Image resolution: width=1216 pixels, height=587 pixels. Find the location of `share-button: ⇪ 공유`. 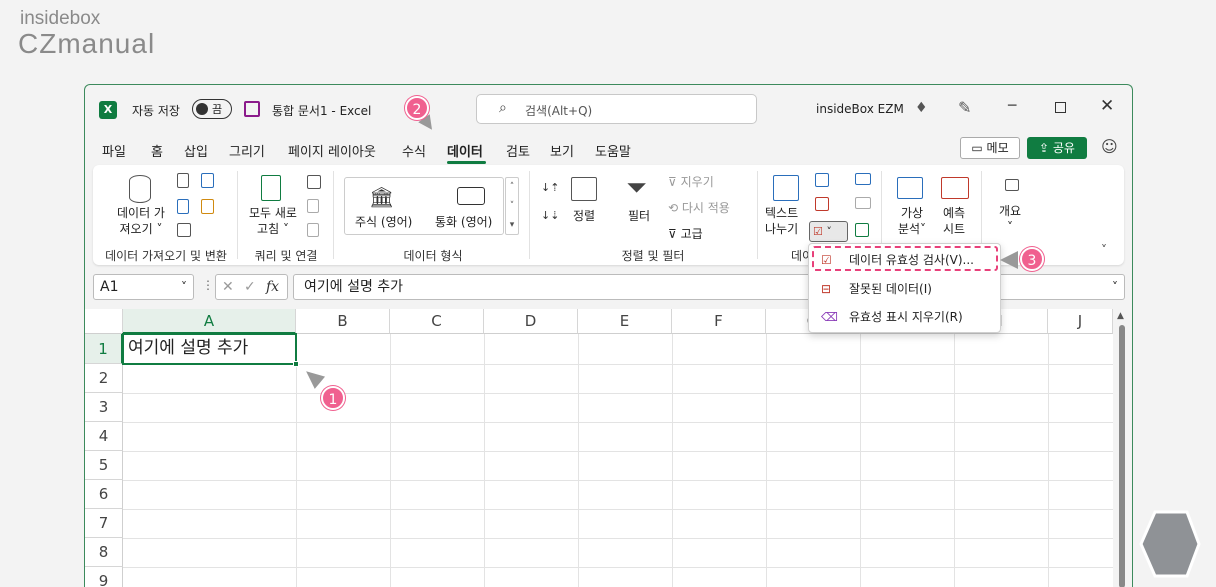

share-button: ⇪ 공유 is located at coordinates (1057, 148).